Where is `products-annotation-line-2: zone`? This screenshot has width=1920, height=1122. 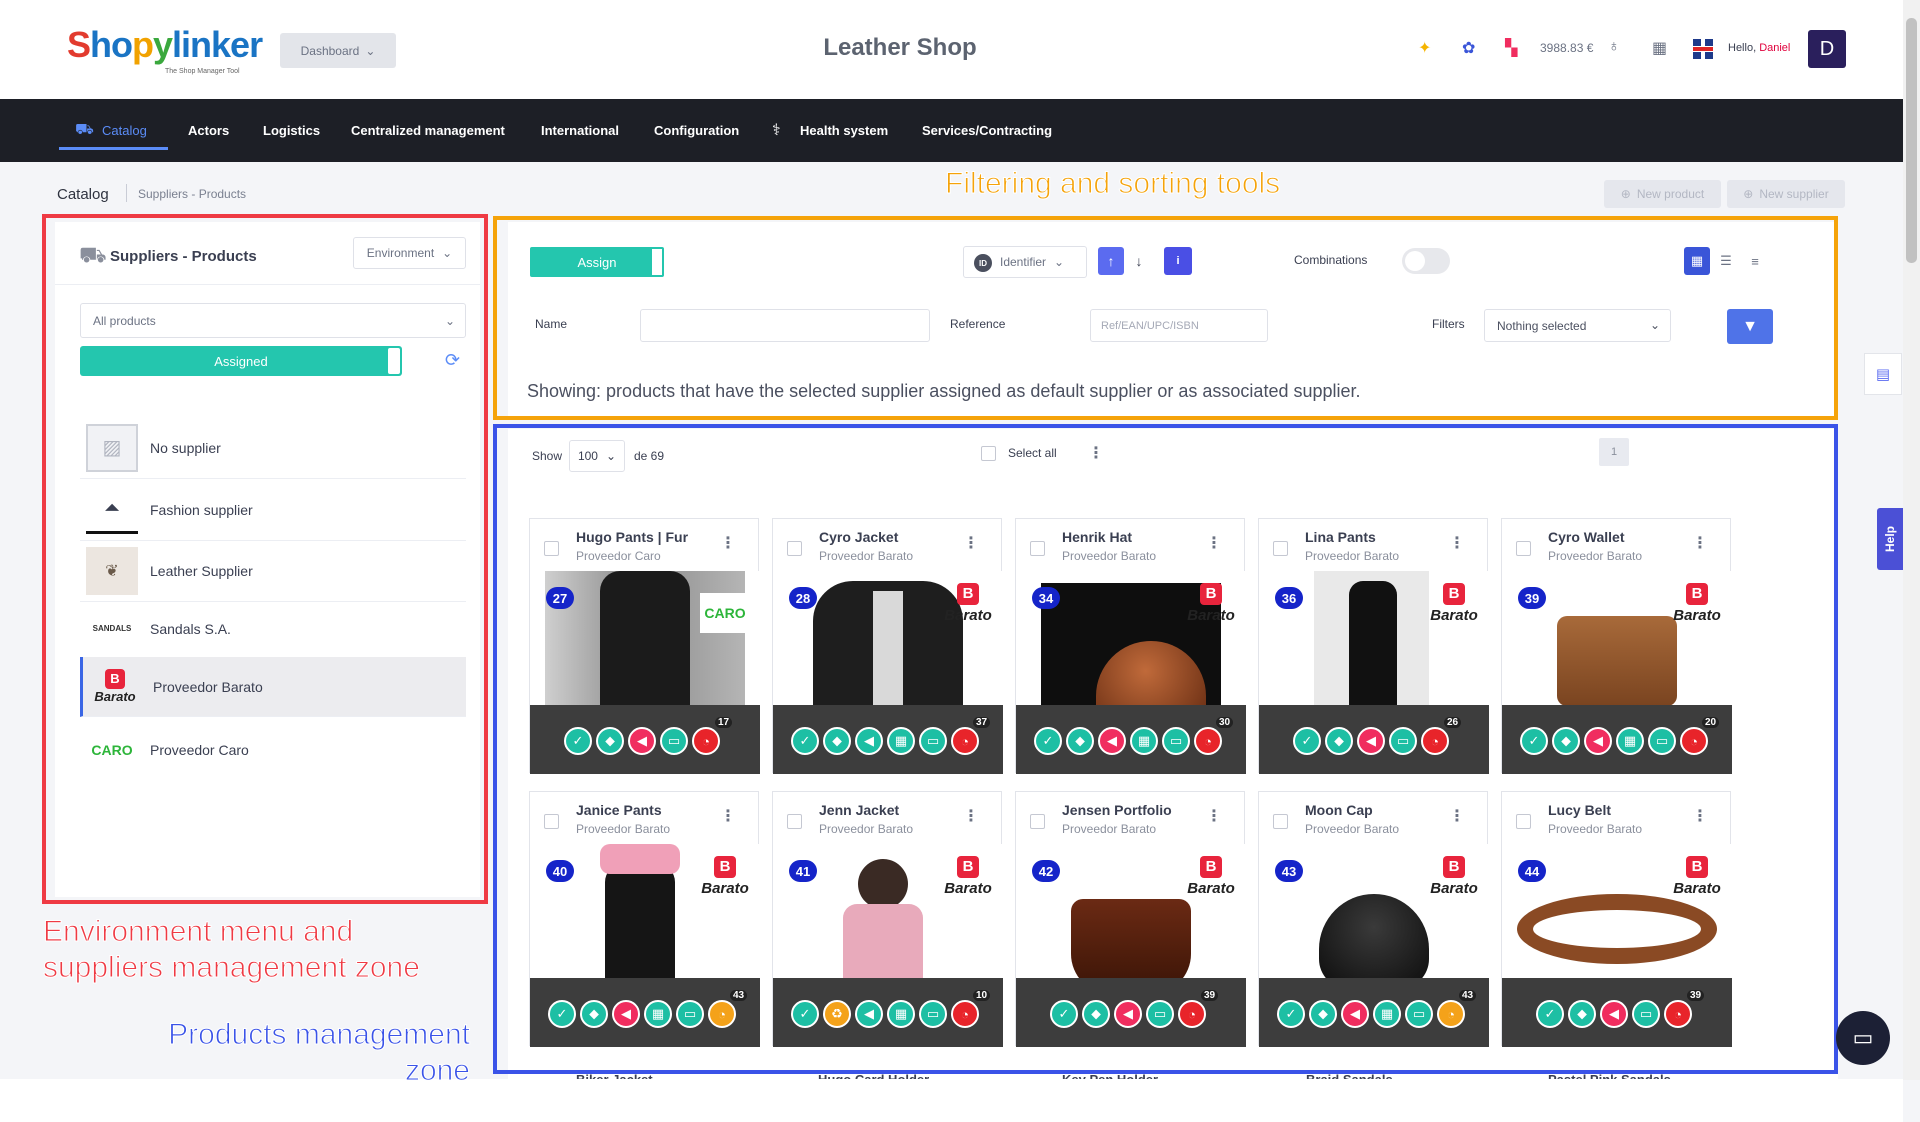
products-annotation-line-2: zone is located at coordinates (437, 1071).